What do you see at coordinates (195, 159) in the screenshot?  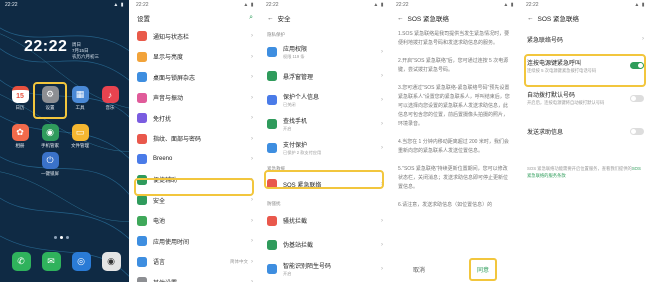 I see `settings-item: Breeno ›` at bounding box center [195, 159].